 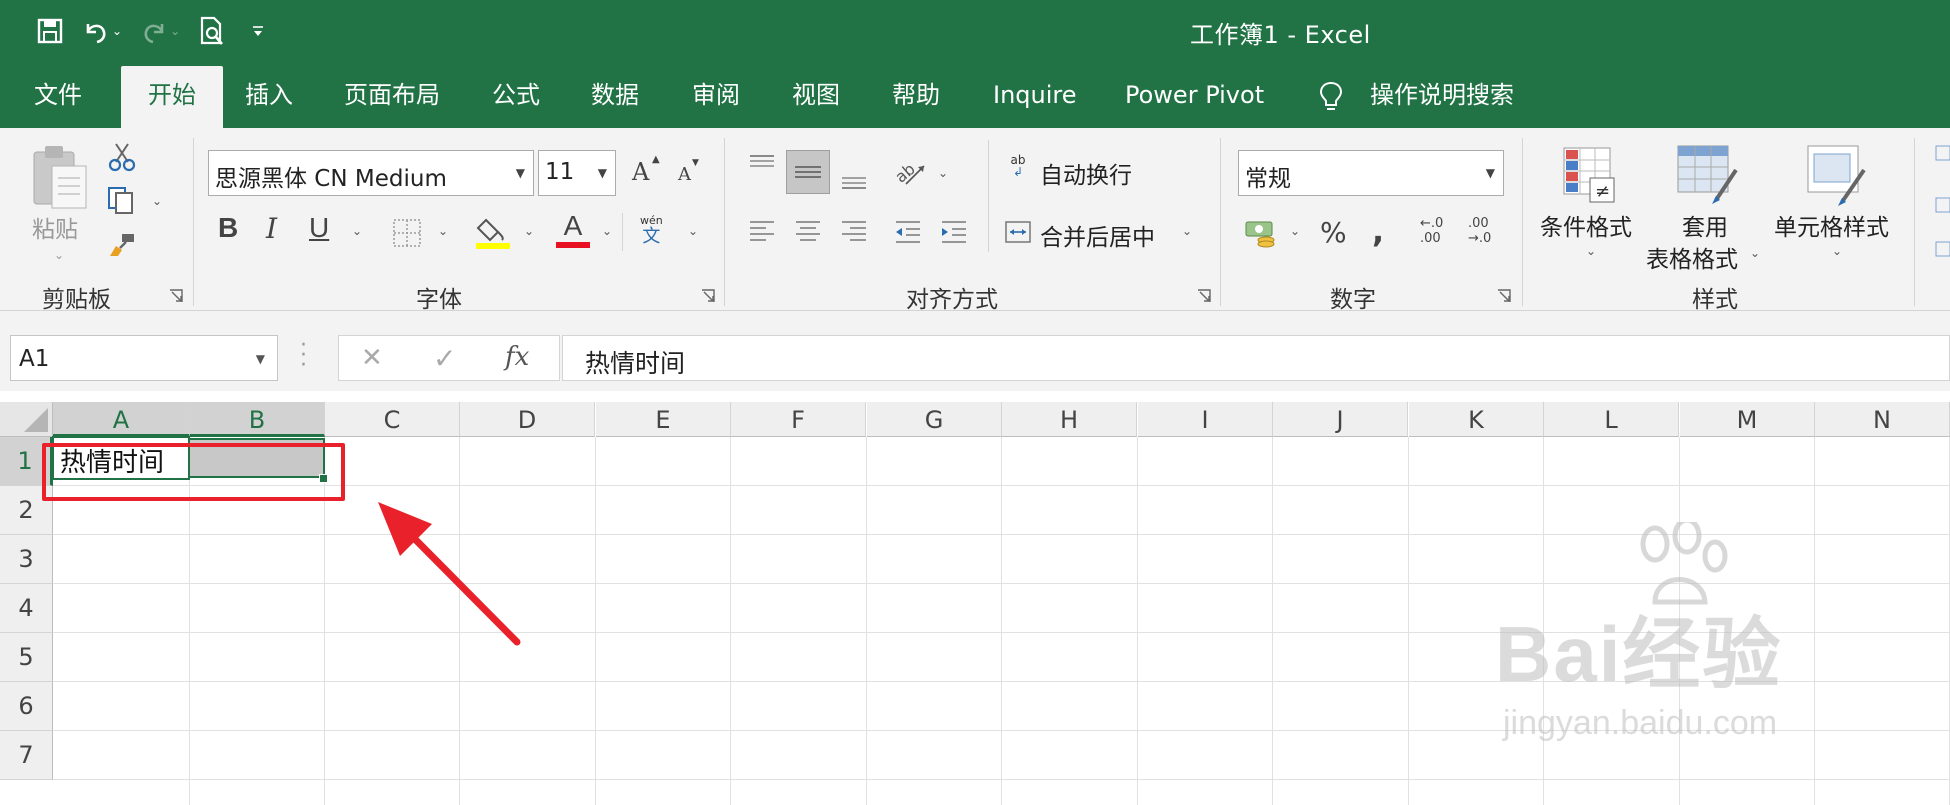 I want to click on row-header-5: 5, so click(x=26, y=657).